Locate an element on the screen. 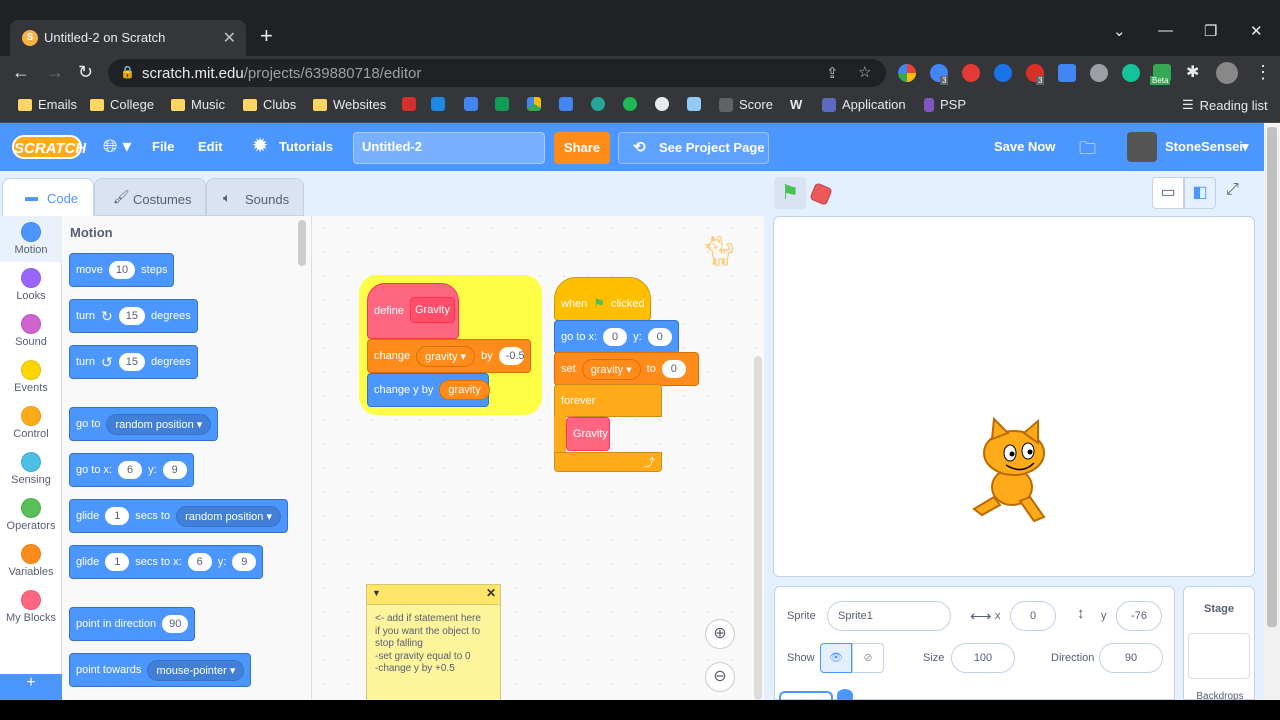  block-when-flag-clicked: when ⚑ clicked is located at coordinates (602, 299).